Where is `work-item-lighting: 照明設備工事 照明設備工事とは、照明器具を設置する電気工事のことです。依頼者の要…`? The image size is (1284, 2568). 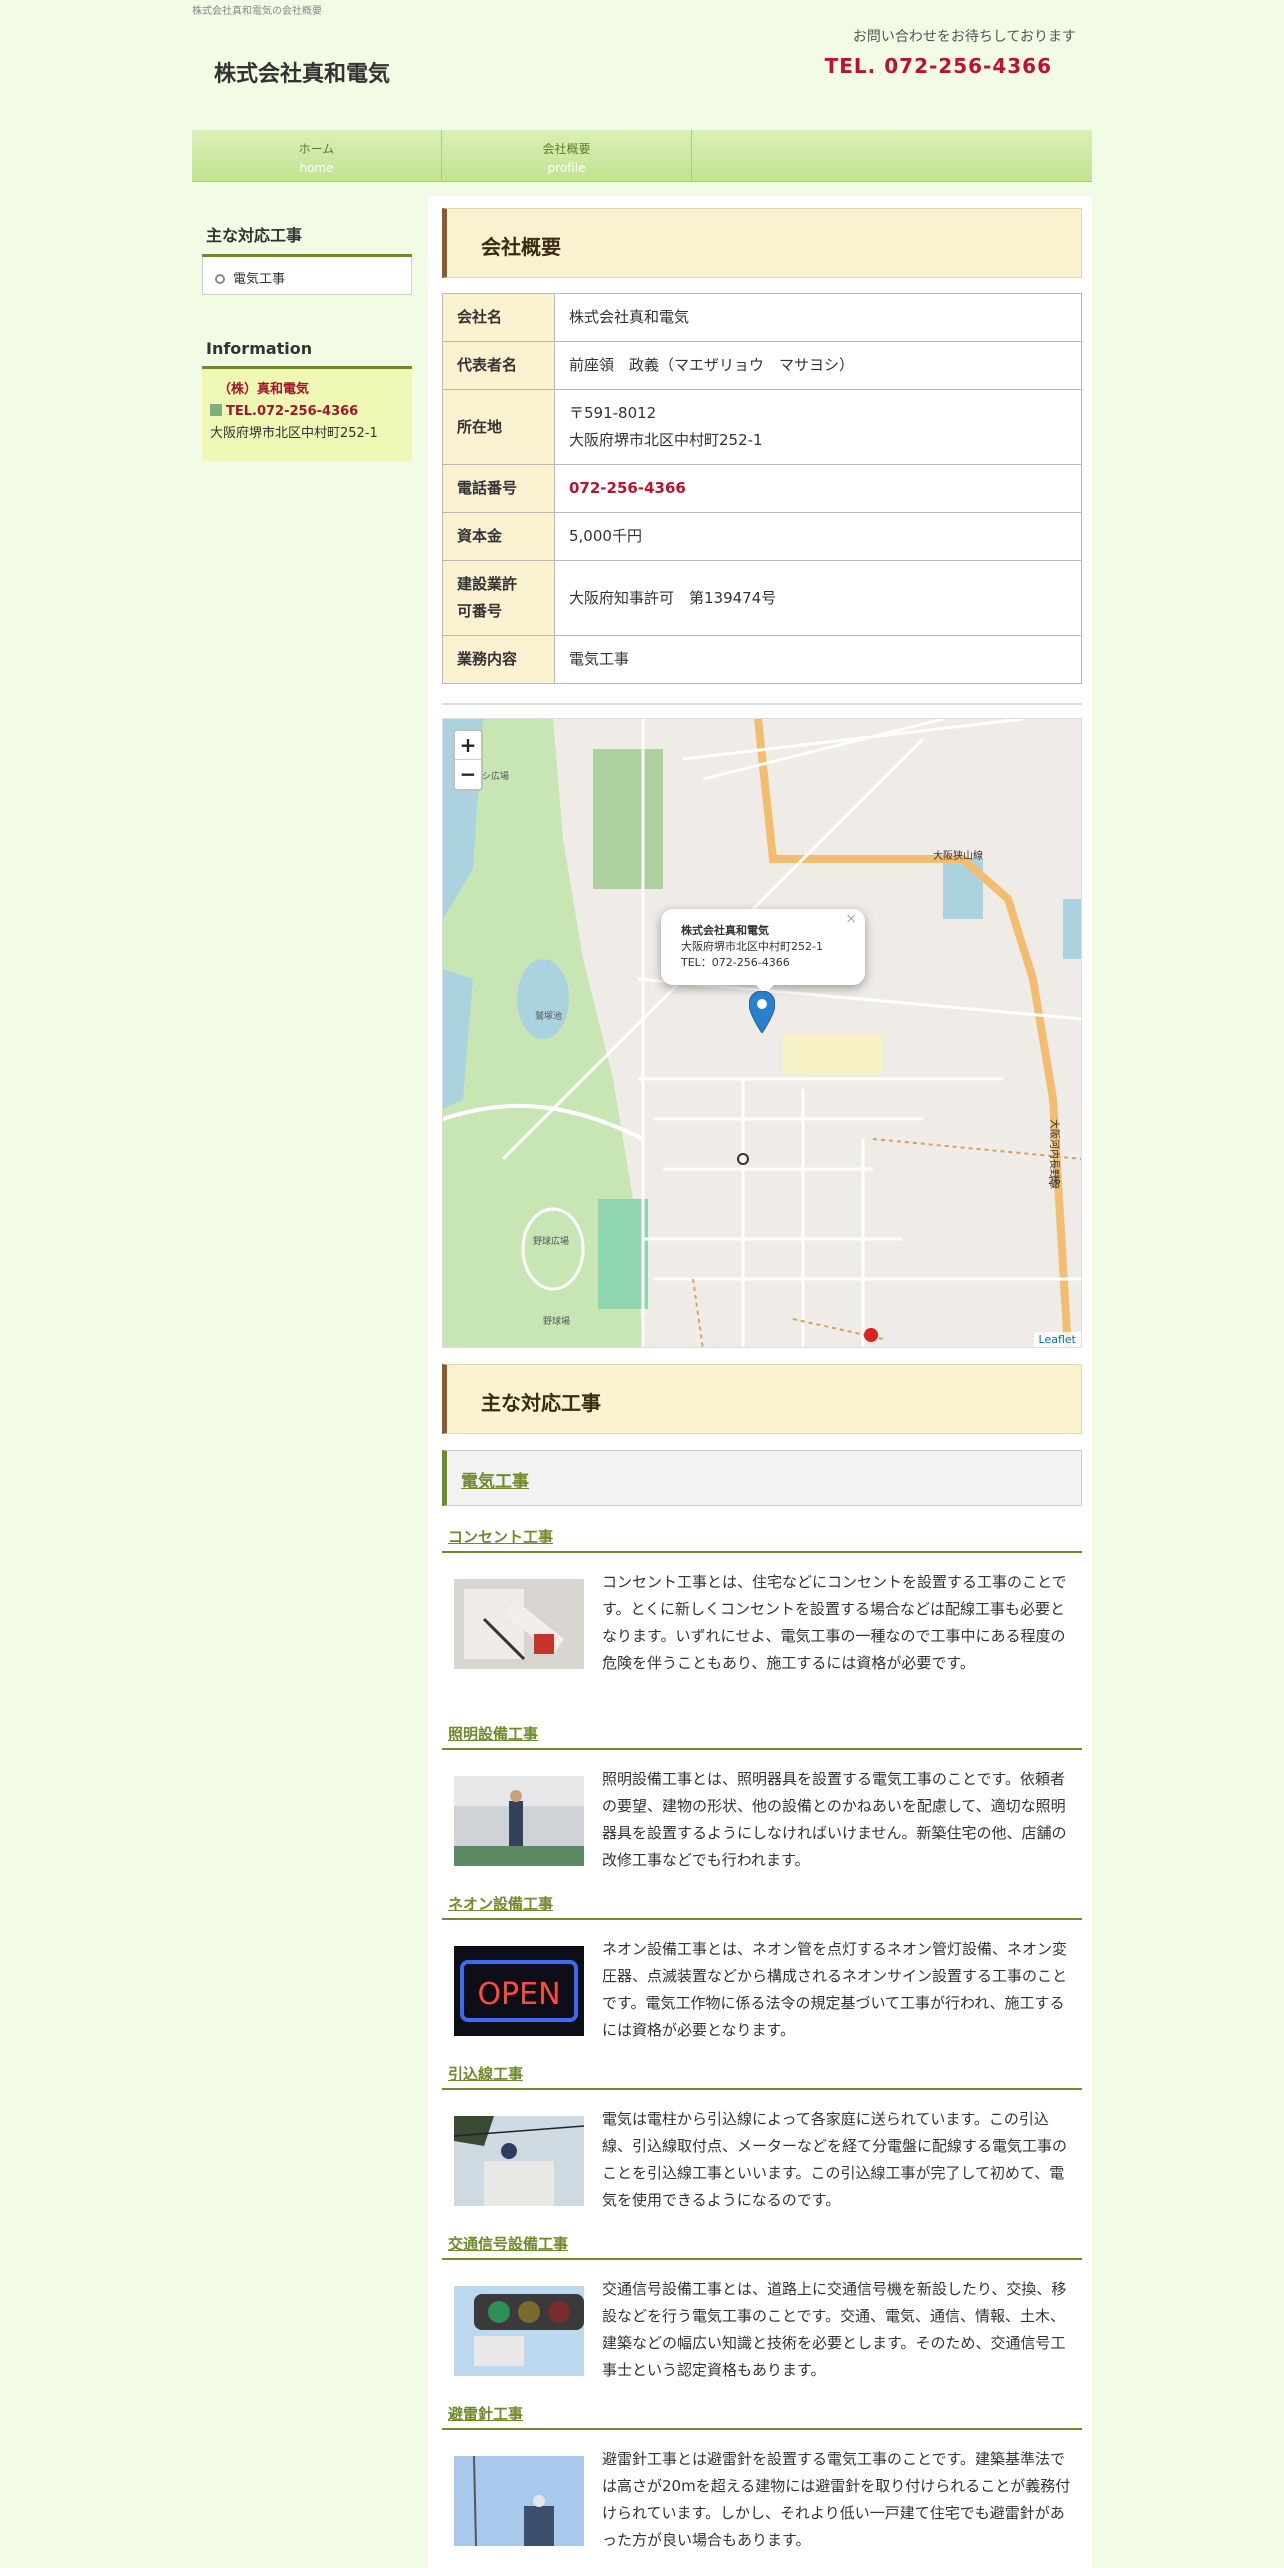
work-item-lighting: 照明設備工事 照明設備工事とは、照明器具を設置する電気工事のことです。依頼者の要… is located at coordinates (762, 1802).